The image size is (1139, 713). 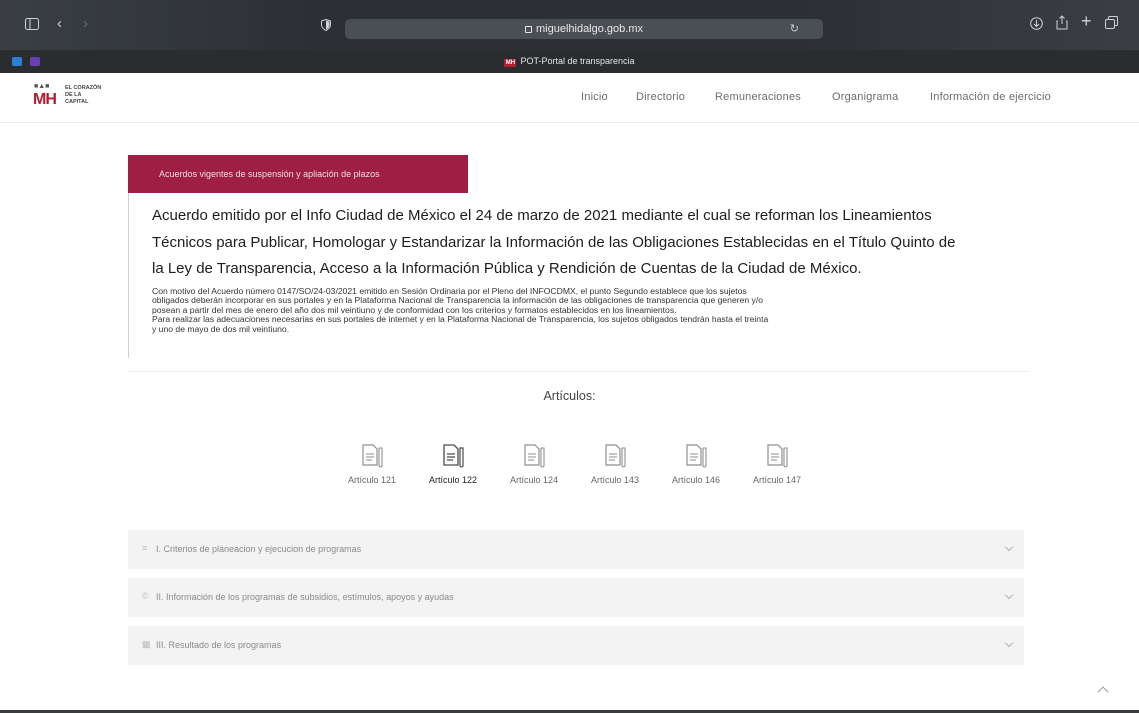 What do you see at coordinates (577, 61) in the screenshot?
I see `tab-title: POT-Portal de transparencia` at bounding box center [577, 61].